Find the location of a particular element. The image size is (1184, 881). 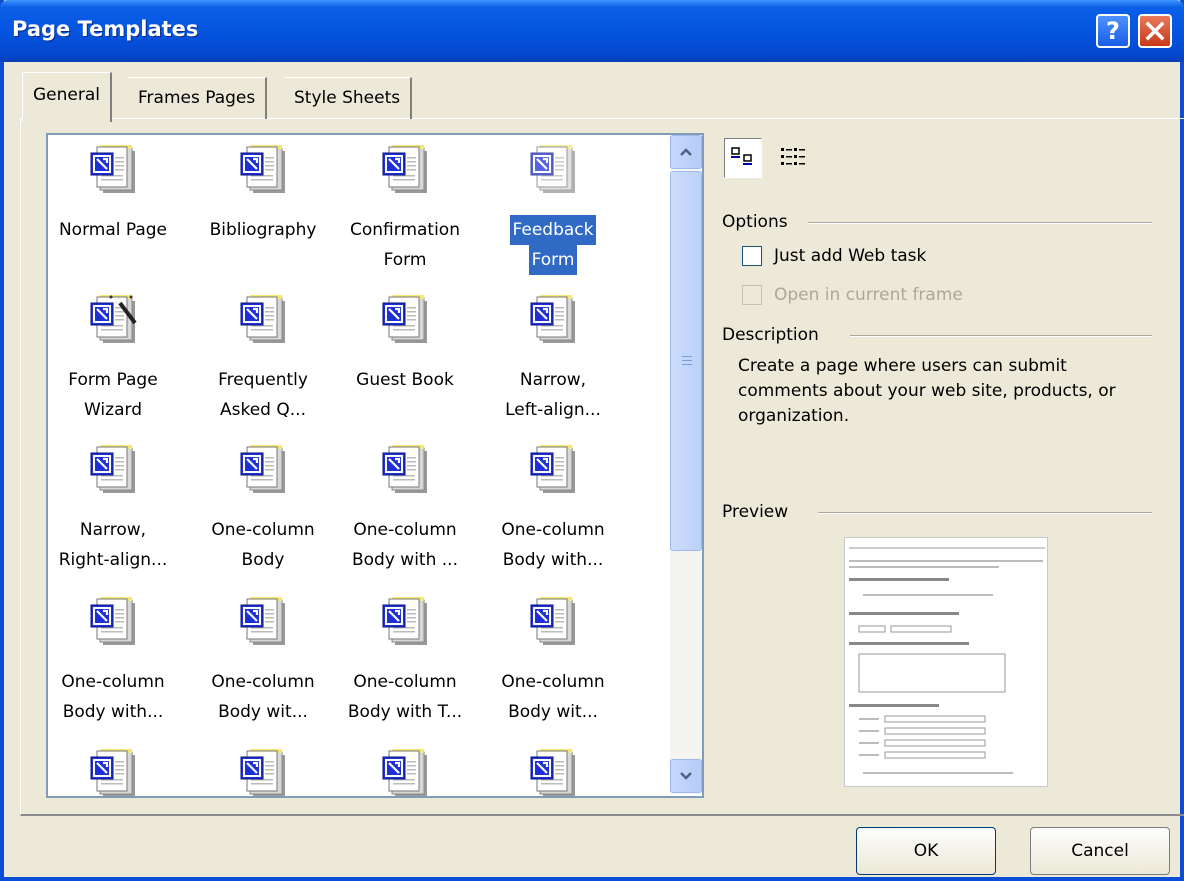

checkbox-box is located at coordinates (752, 256).